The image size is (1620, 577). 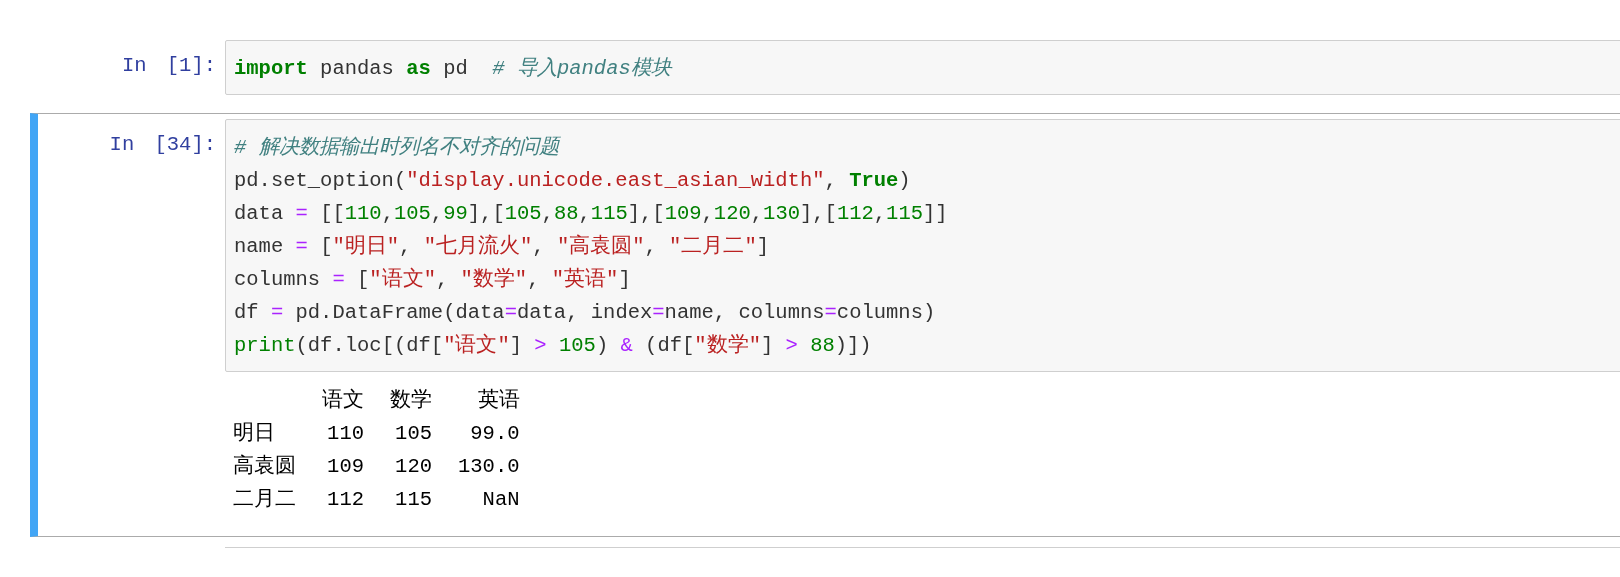 I want to click on code-line: name = ["明日", "七月流火", "高袁圆", "二月二"], so click(x=502, y=246).